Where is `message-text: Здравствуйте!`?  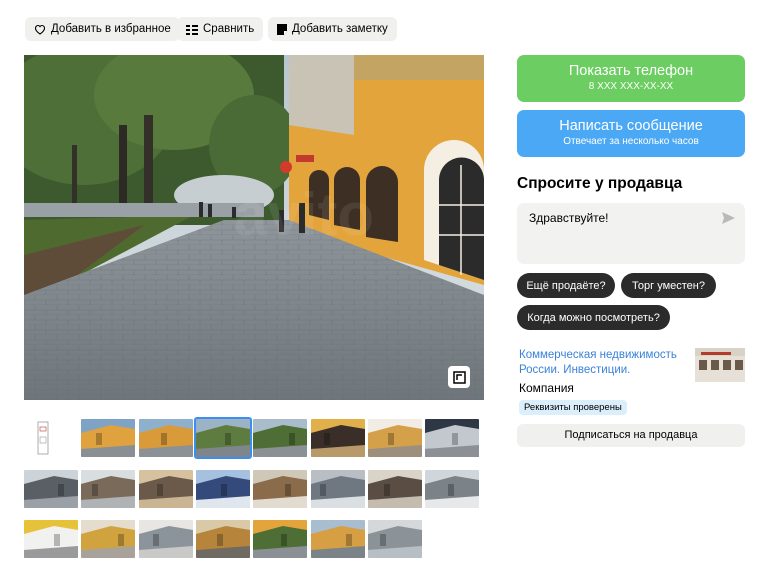 message-text: Здравствуйте! is located at coordinates (569, 218).